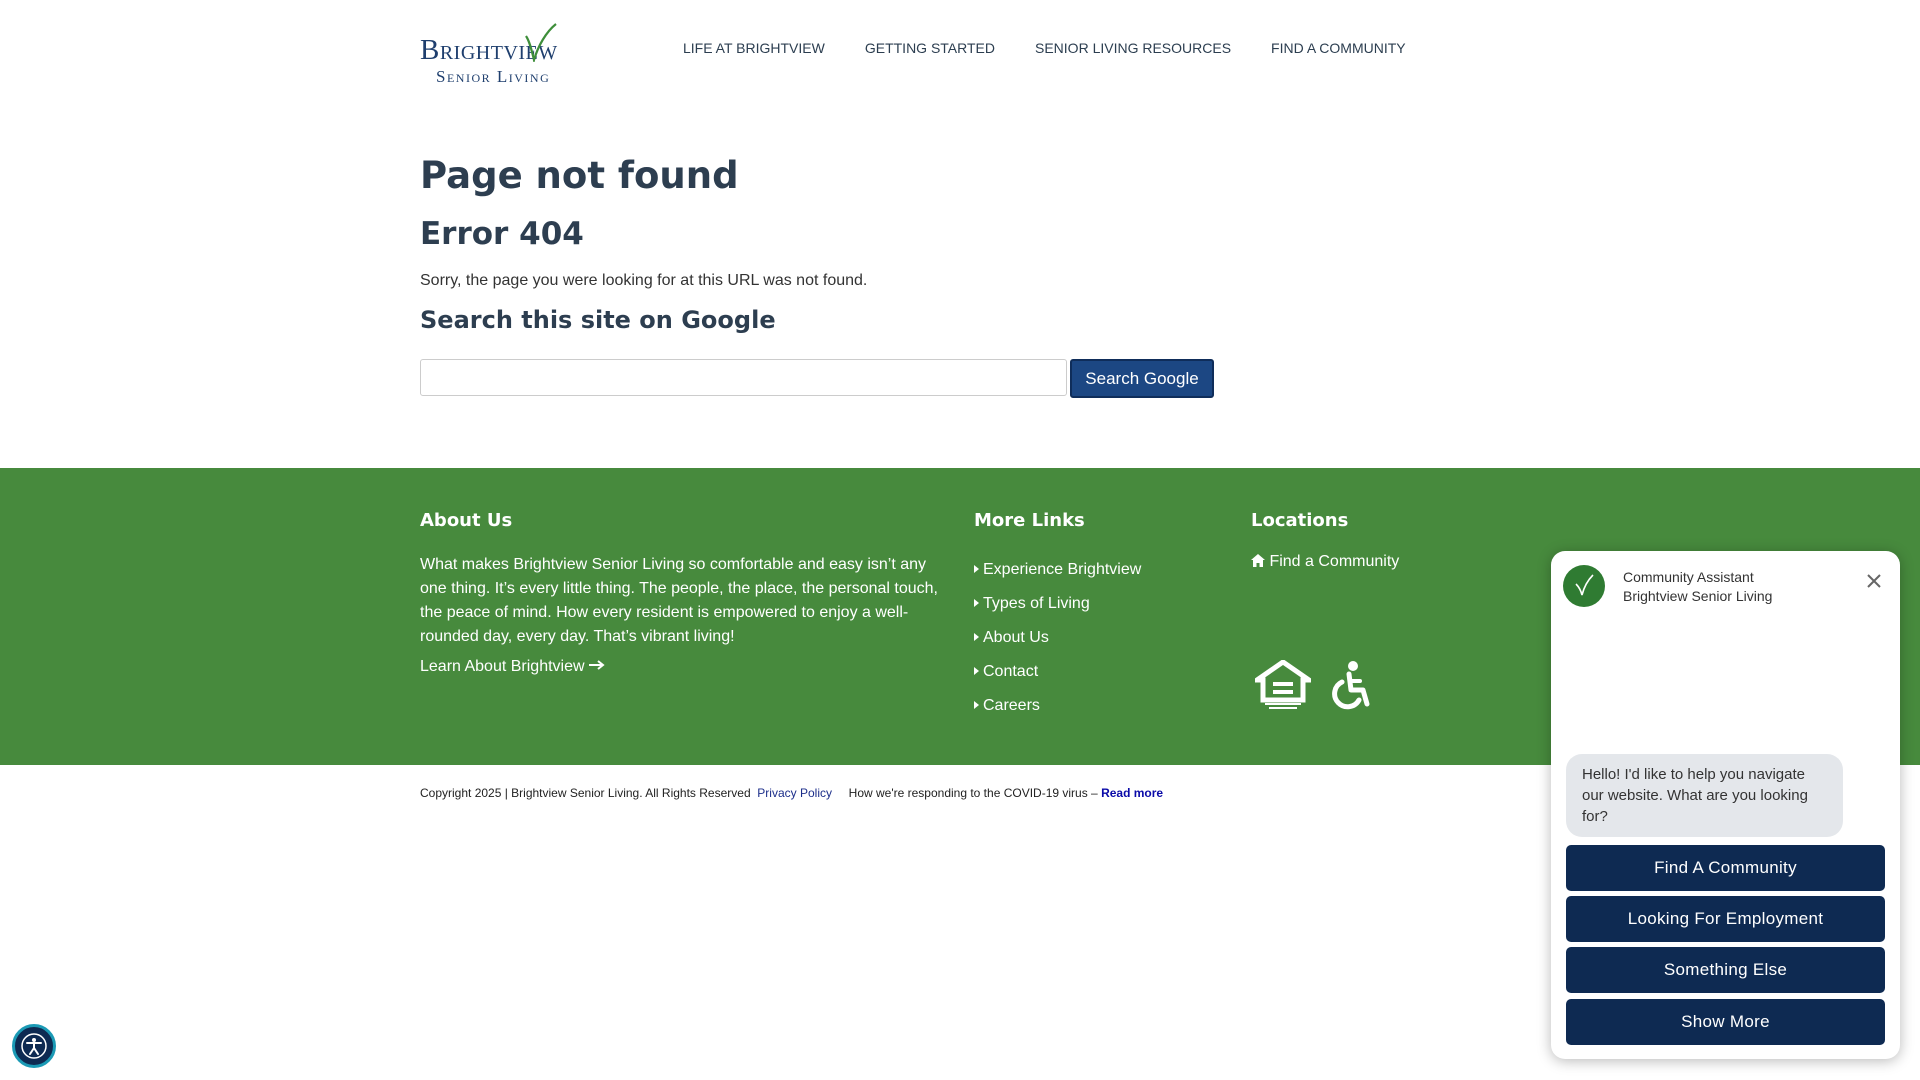 Image resolution: width=1920 pixels, height=1080 pixels. Describe the element at coordinates (466, 520) in the screenshot. I see `about-heading: About Us` at that location.